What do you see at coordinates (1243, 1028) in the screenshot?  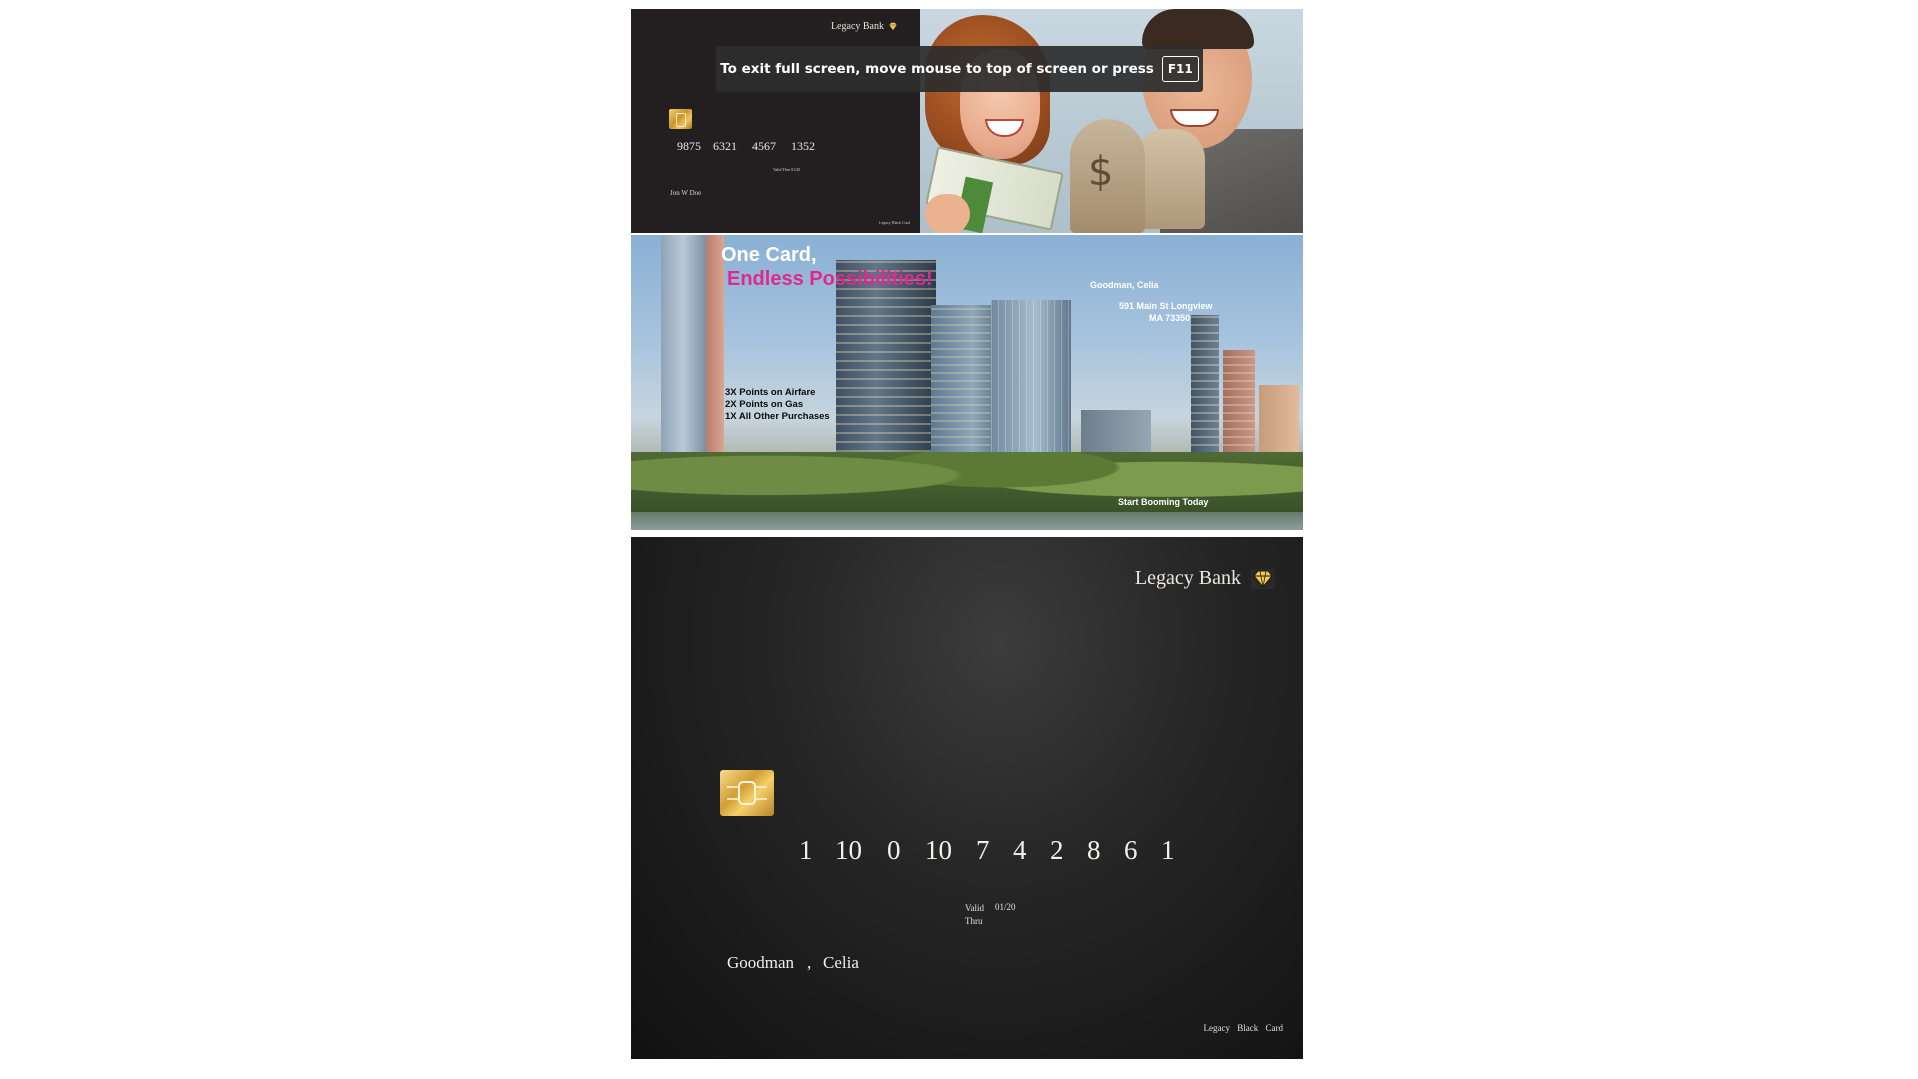 I see `large-card-brand: Legacy Black Card` at bounding box center [1243, 1028].